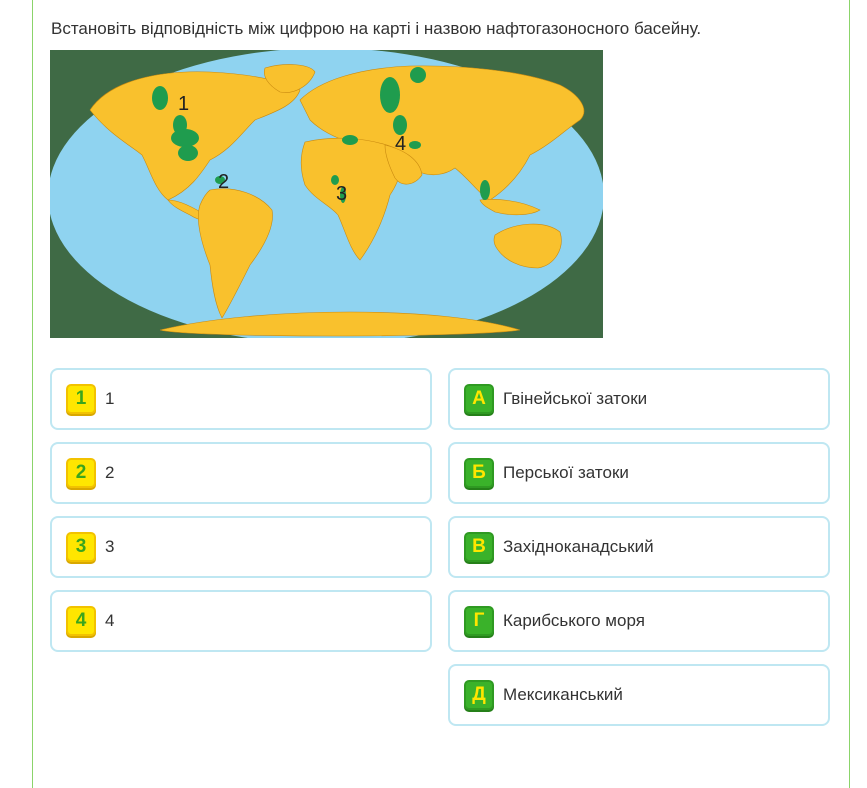 The width and height of the screenshot is (867, 788). I want to click on right-item-g: Г Карибського моря, so click(639, 621).